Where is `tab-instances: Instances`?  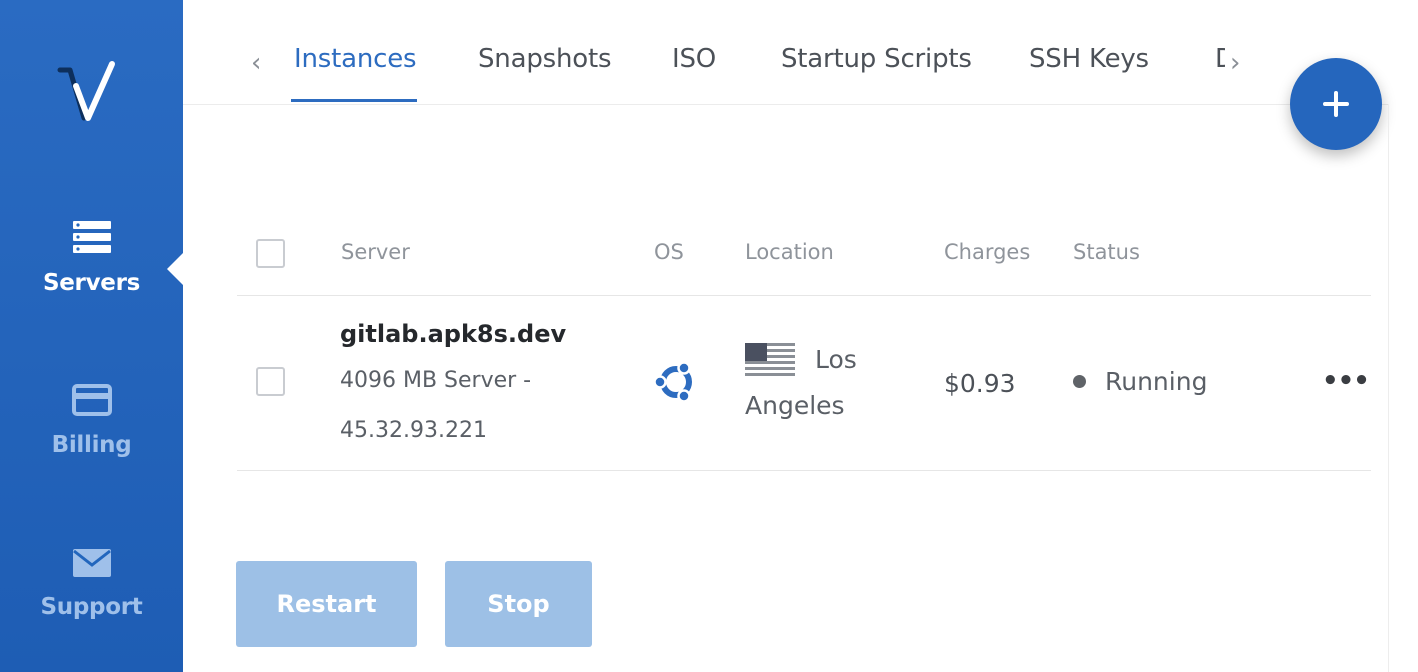 tab-instances: Instances is located at coordinates (355, 59).